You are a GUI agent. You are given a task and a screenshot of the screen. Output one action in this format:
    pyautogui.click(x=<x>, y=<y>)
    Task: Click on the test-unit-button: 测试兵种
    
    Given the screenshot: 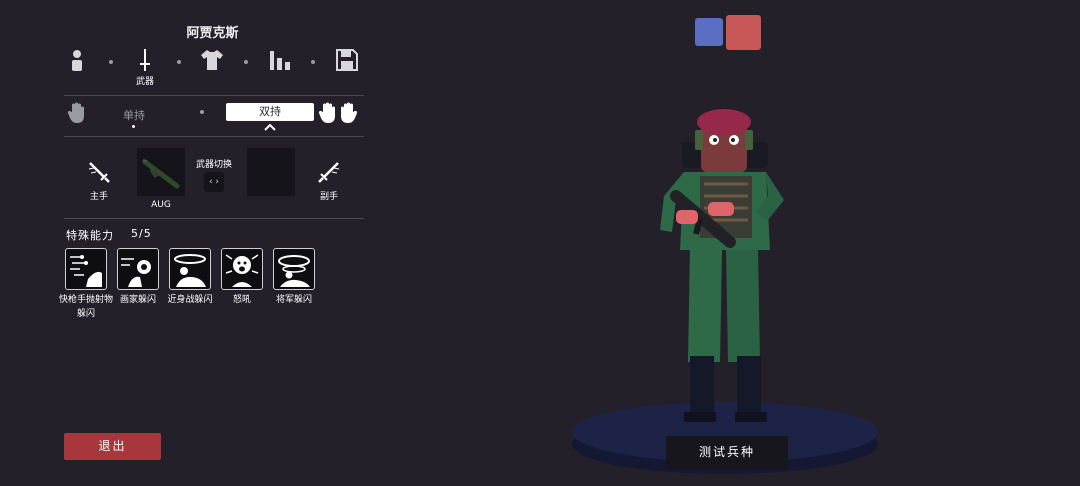 What is the action you would take?
    pyautogui.click(x=727, y=452)
    